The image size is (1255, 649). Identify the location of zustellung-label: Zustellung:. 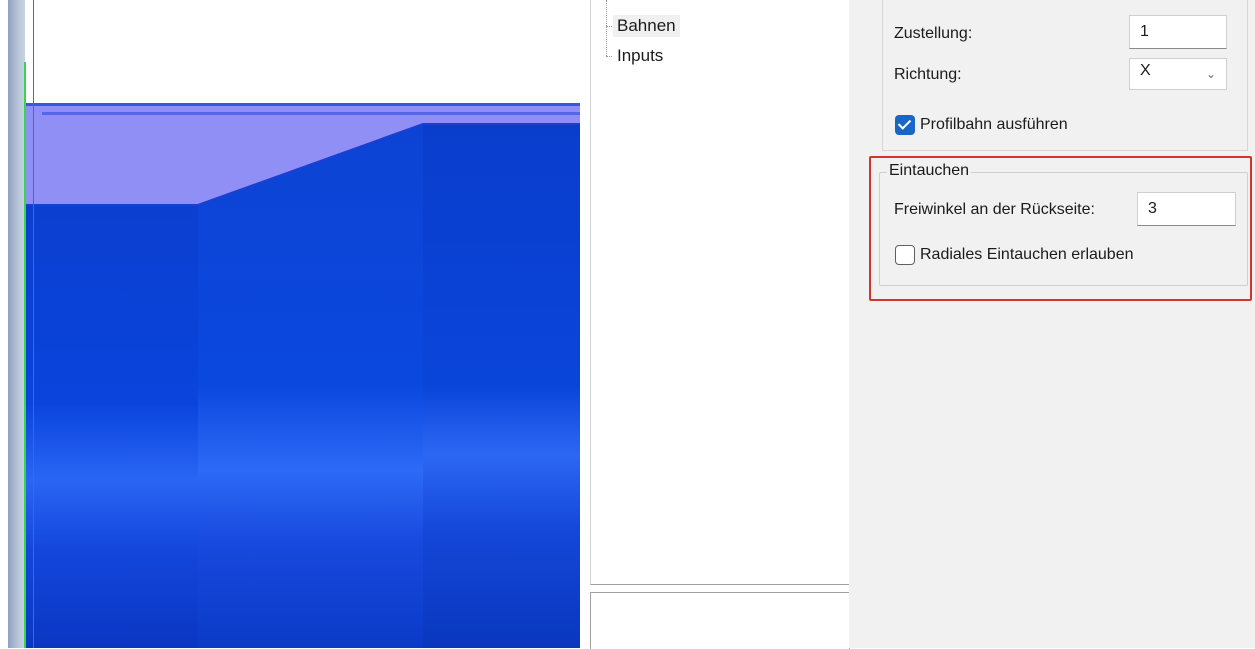
(933, 33).